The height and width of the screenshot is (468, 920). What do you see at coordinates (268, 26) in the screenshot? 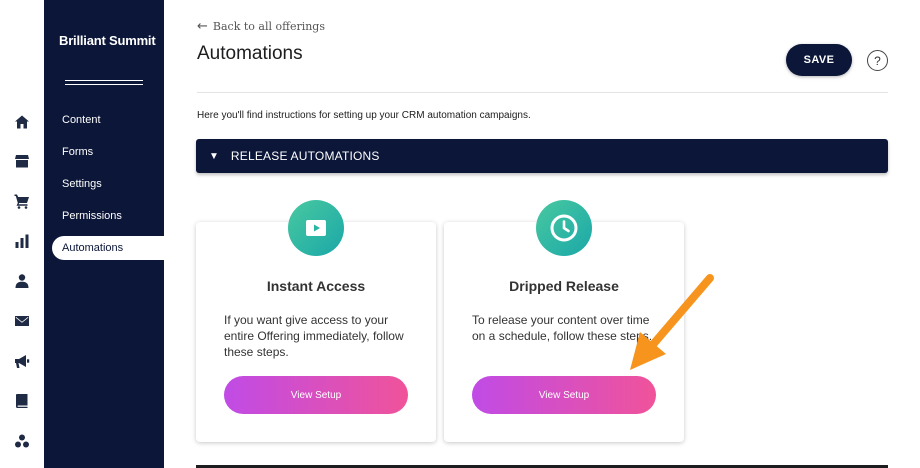
I see `back-link-label: Back to all offerings` at bounding box center [268, 26].